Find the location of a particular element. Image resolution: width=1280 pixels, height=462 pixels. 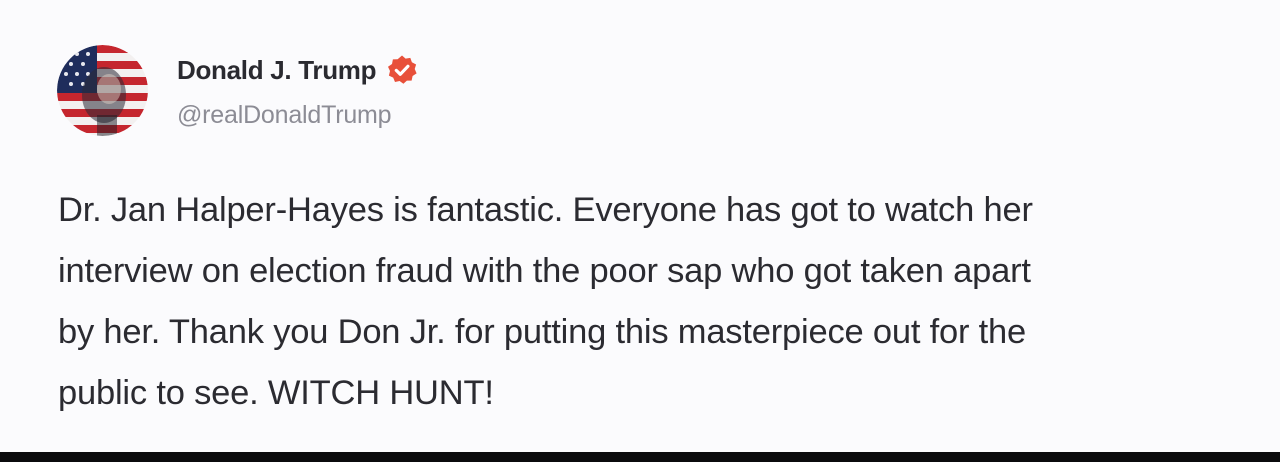

author-row: Donald J. Trump is located at coordinates (297, 70).